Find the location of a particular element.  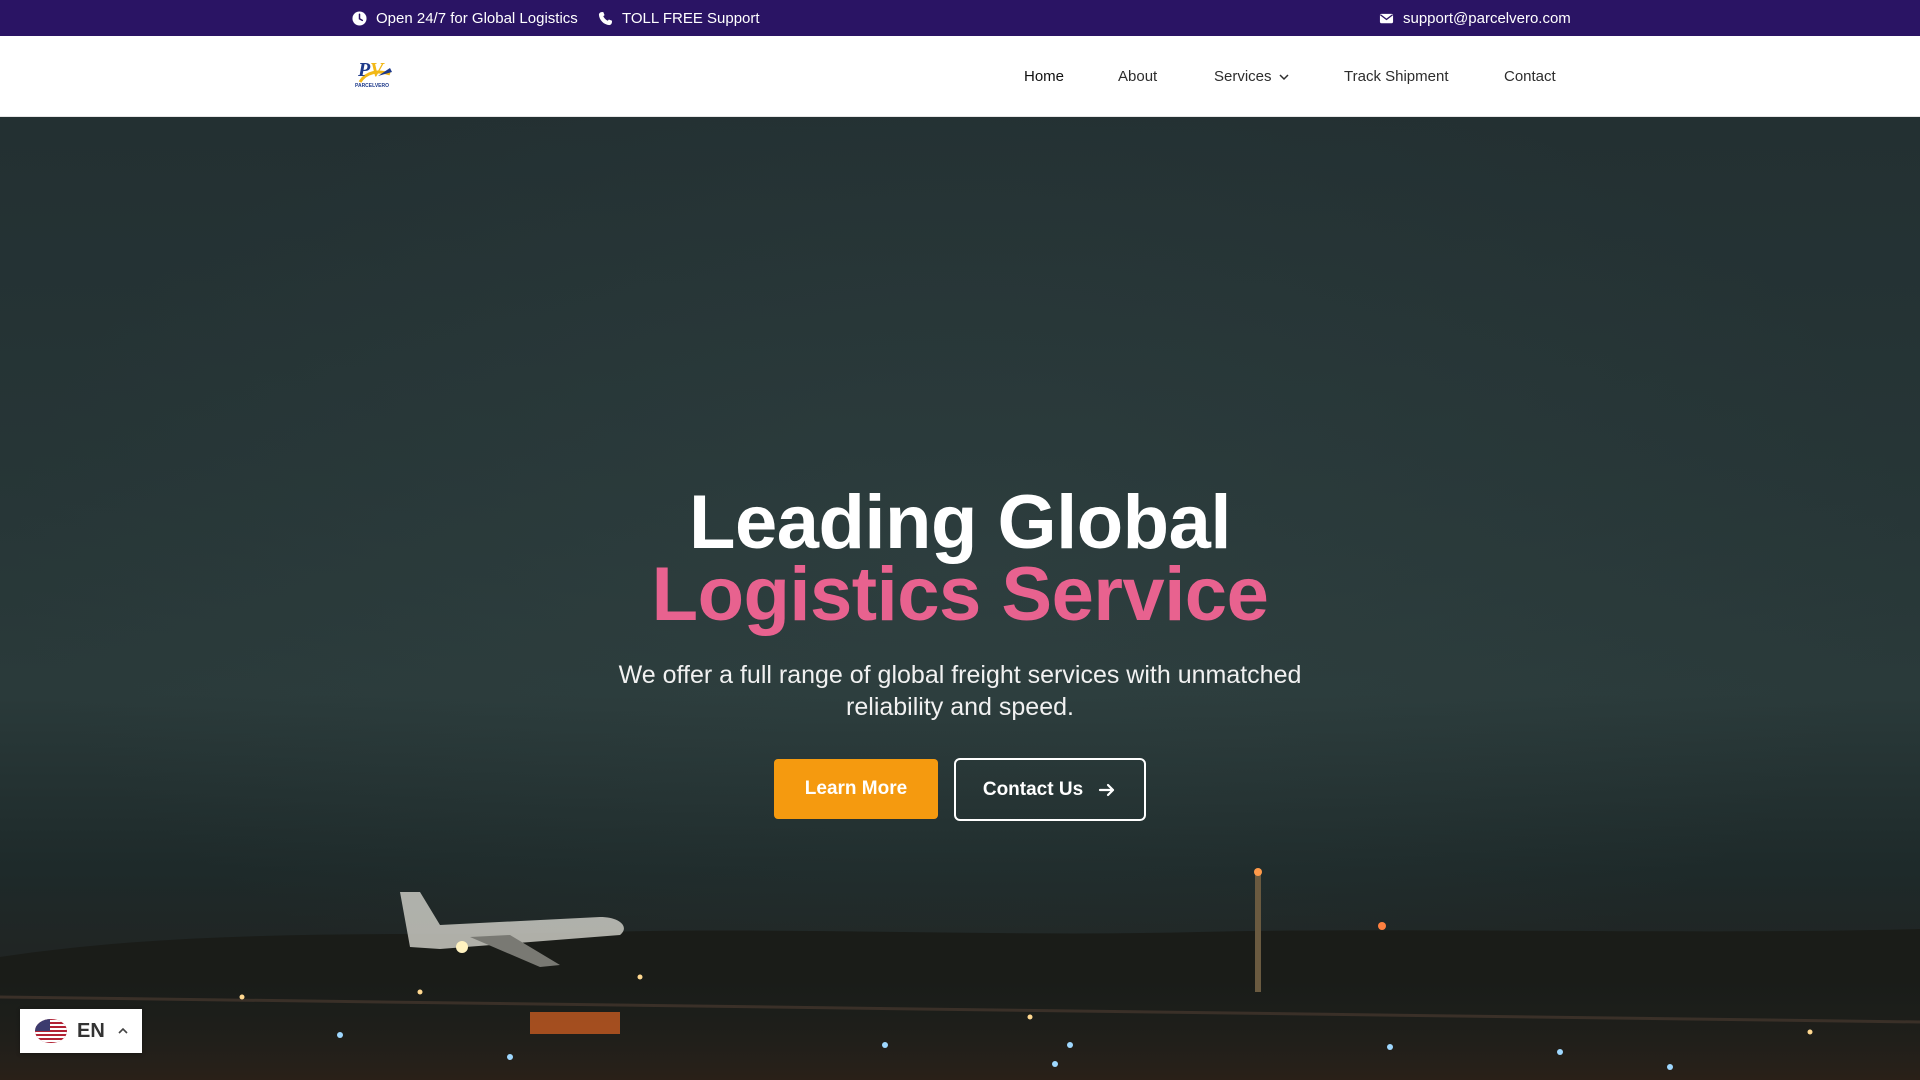

phone-info: TOLL FREE Support is located at coordinates (679, 18).